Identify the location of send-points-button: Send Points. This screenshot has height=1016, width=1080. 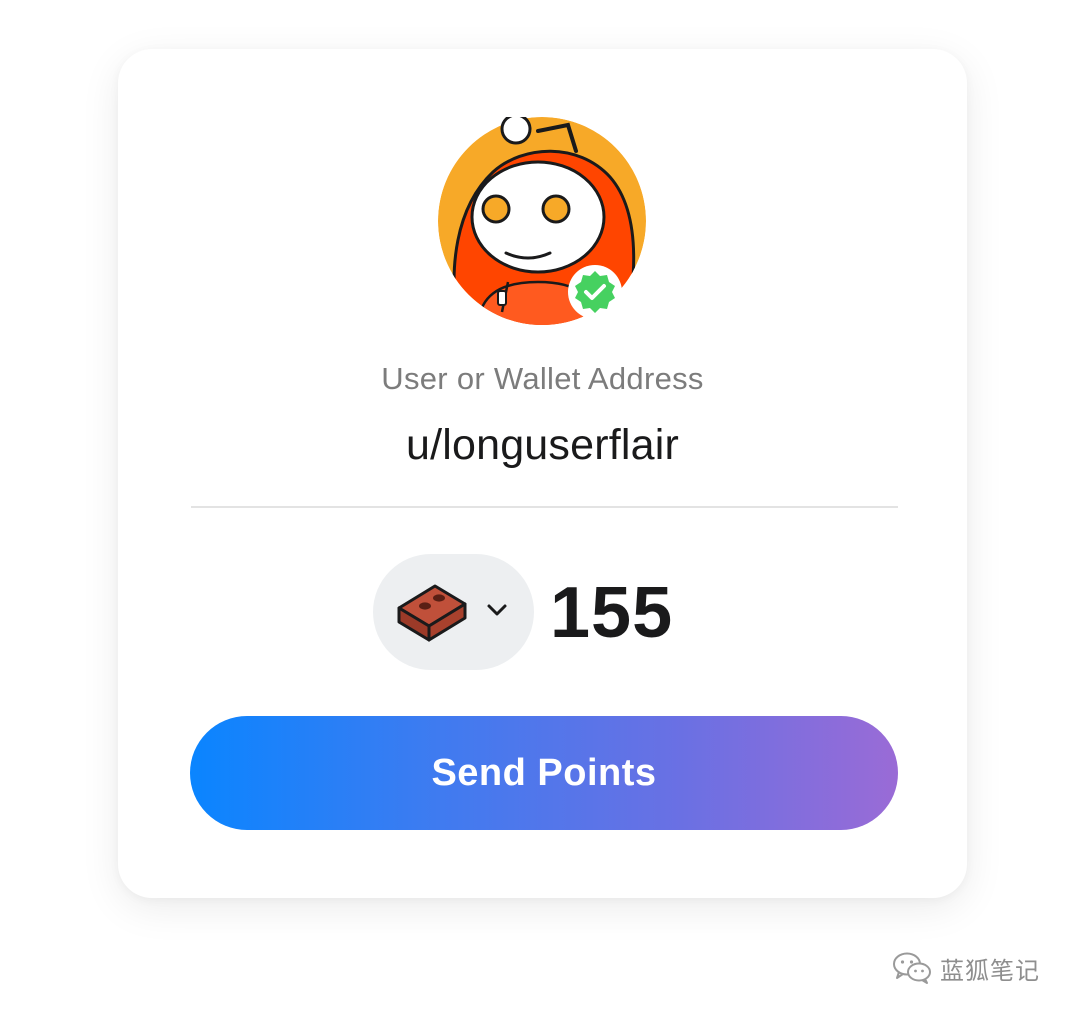
(544, 773).